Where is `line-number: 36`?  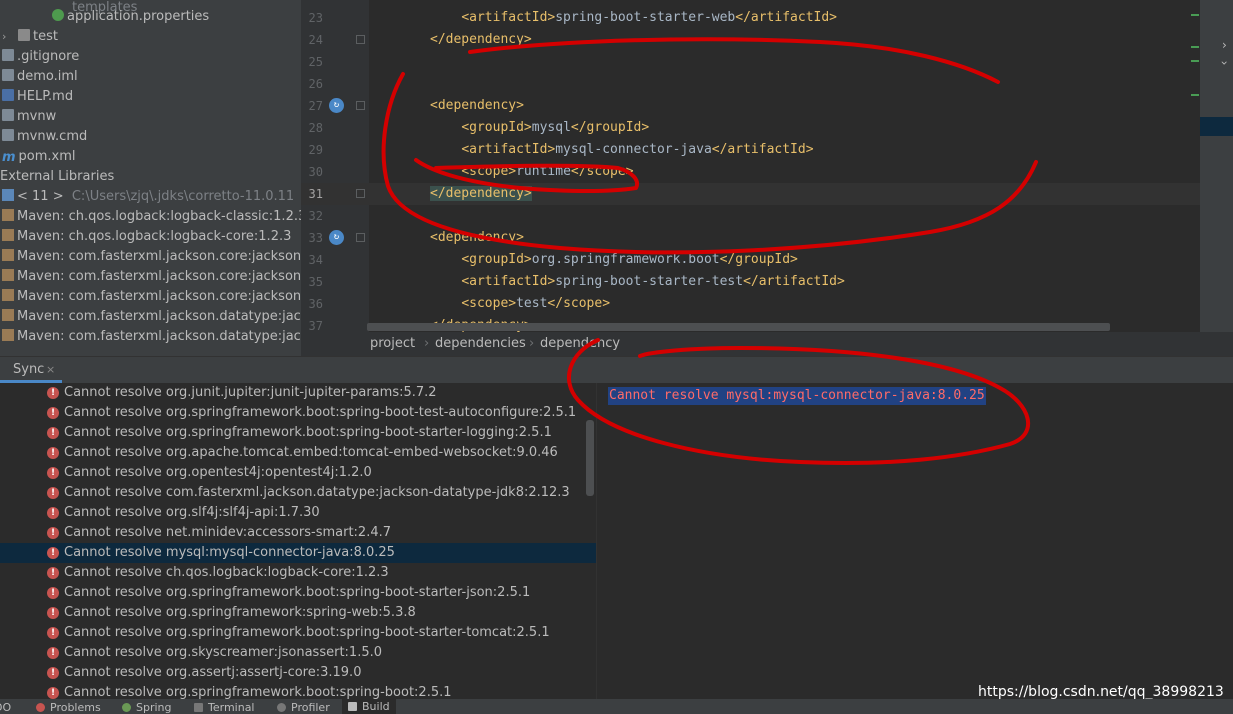
line-number: 36 is located at coordinates (312, 304).